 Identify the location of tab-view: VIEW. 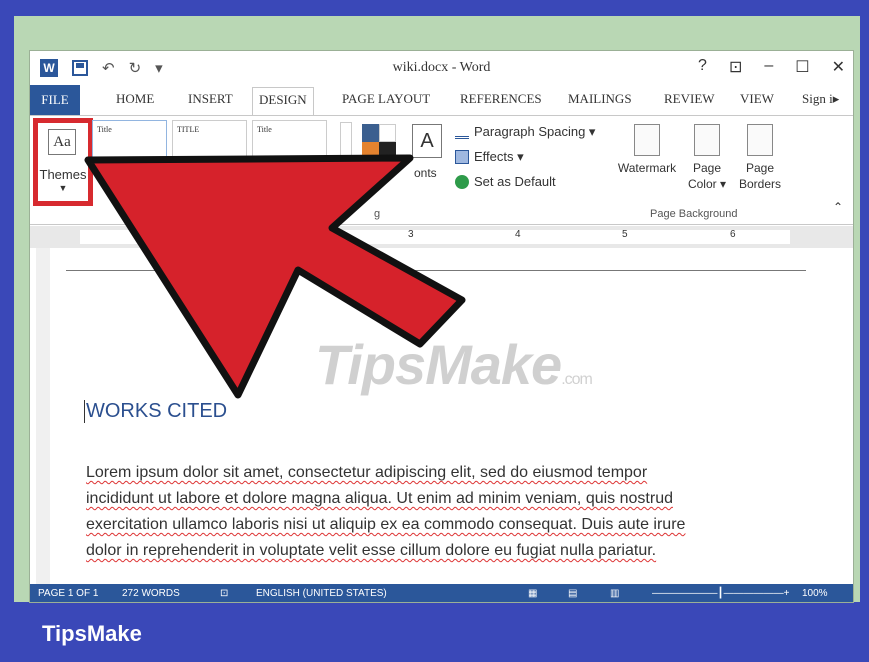
(757, 99).